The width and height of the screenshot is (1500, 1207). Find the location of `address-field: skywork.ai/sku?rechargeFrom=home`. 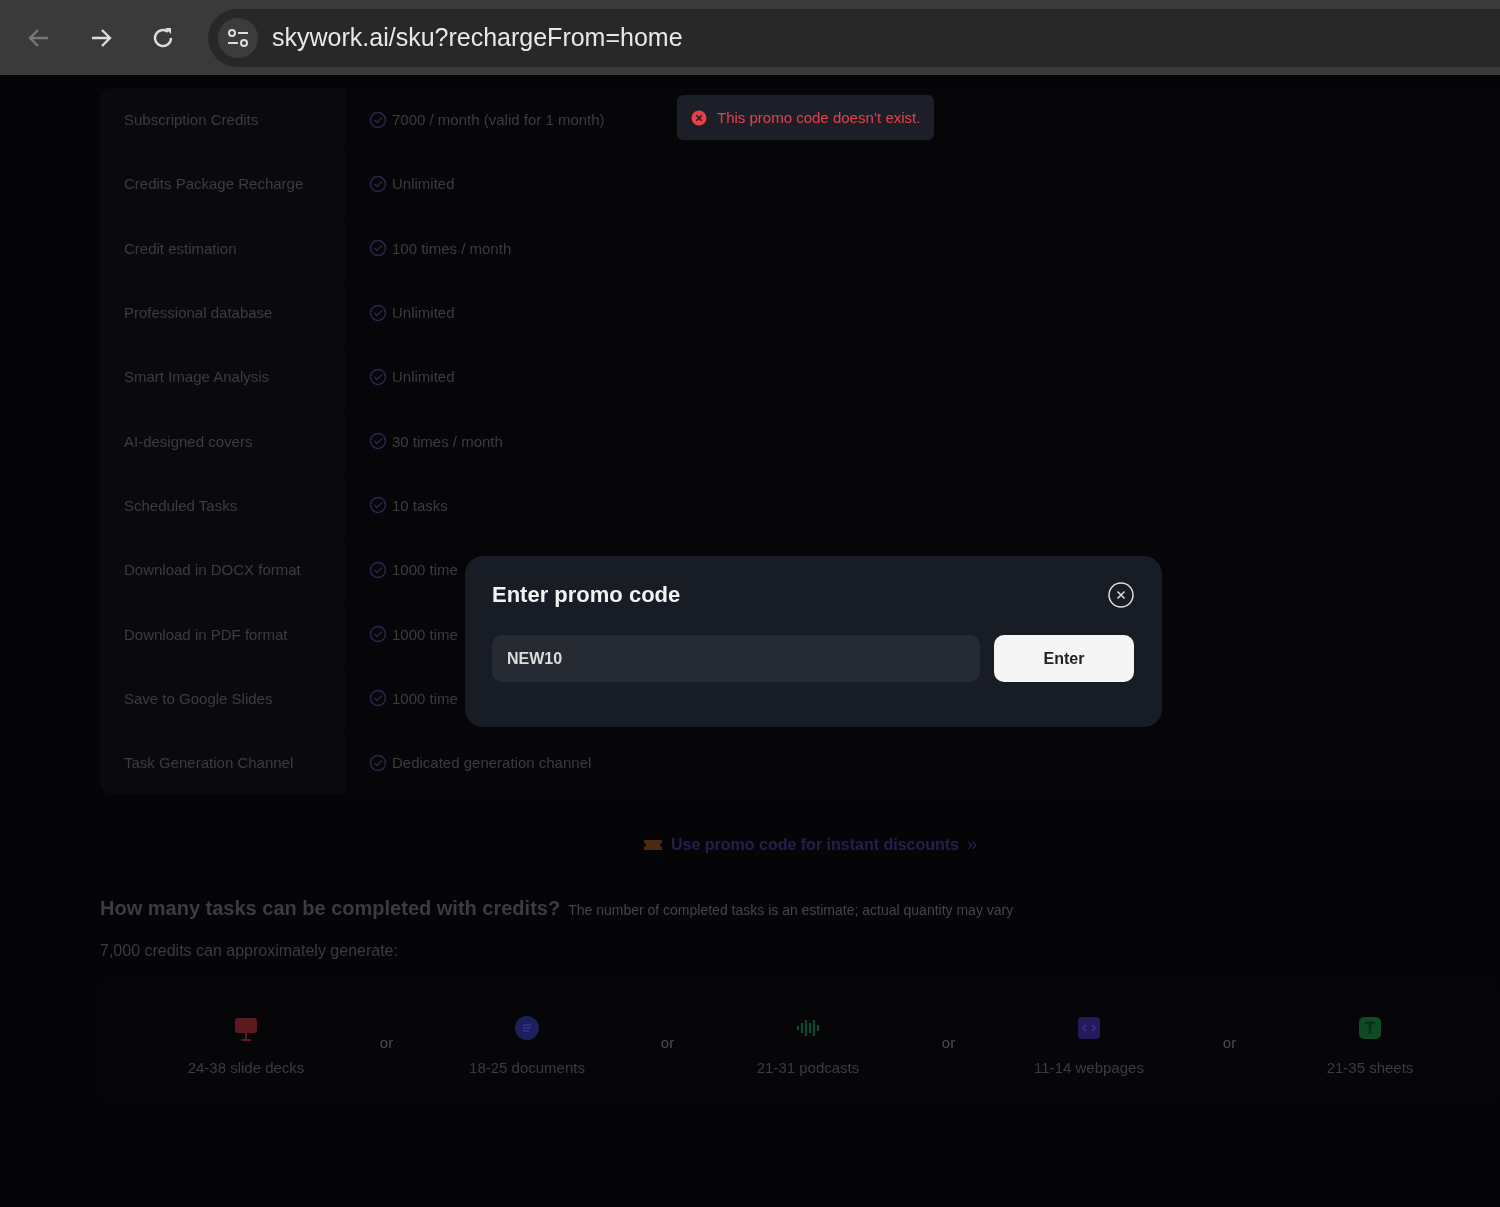

address-field: skywork.ai/sku?rechargeFrom=home is located at coordinates (477, 37).